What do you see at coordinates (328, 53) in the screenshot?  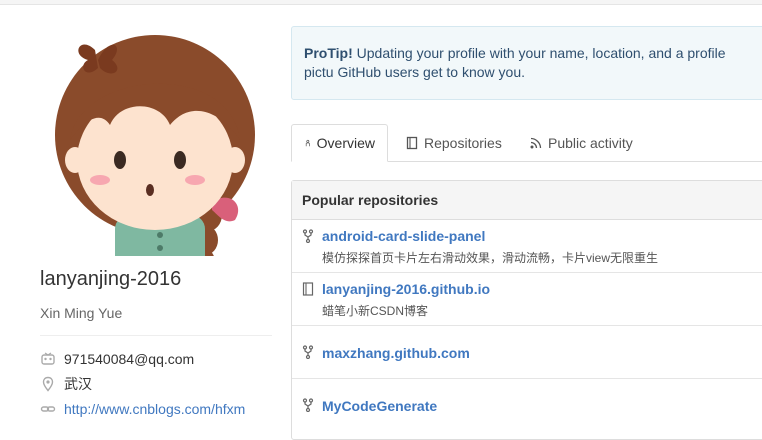 I see `protip-label: ProTip!` at bounding box center [328, 53].